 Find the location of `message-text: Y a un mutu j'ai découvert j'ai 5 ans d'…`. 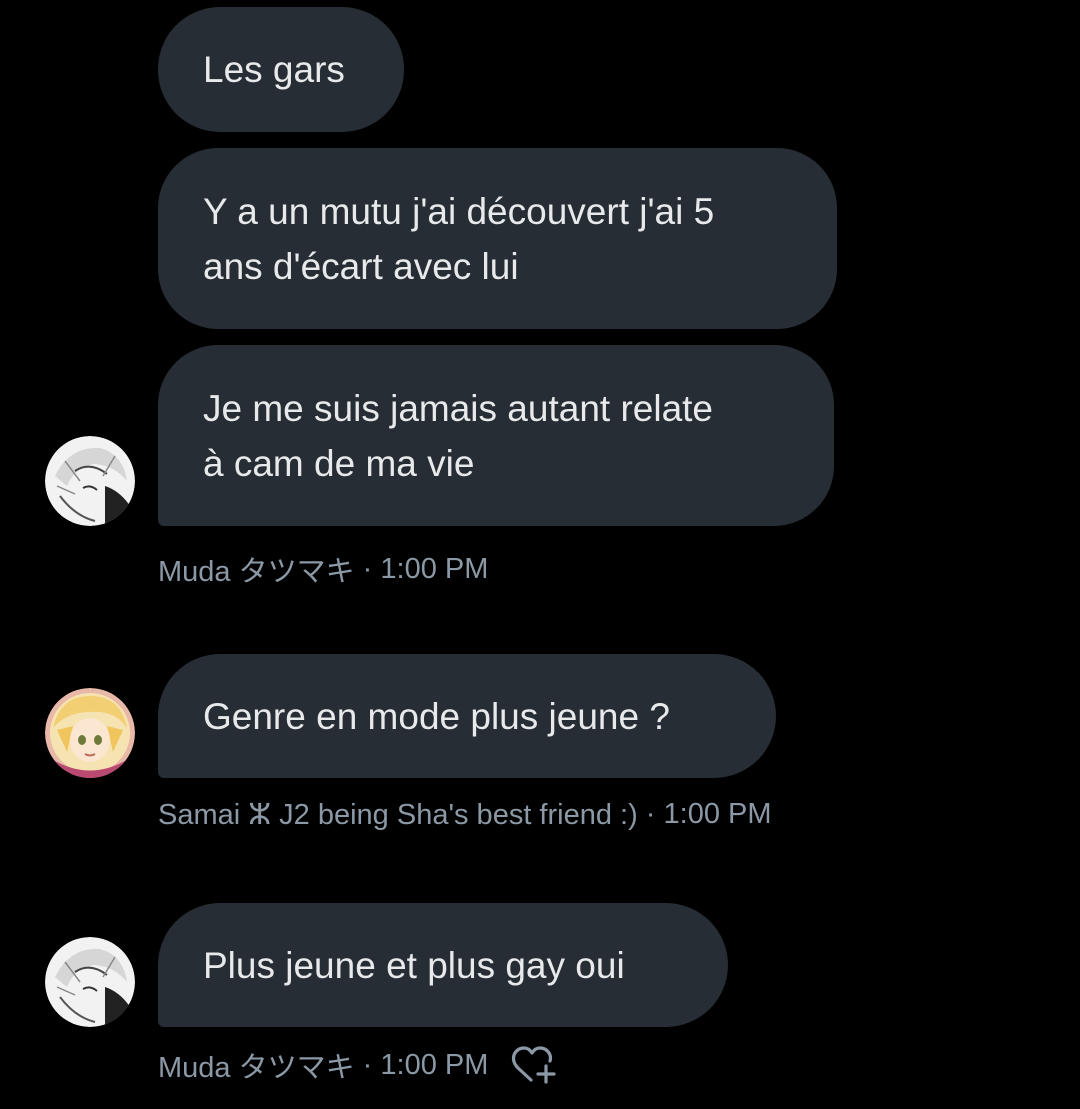

message-text: Y a un mutu j'ai découvert j'ai 5 ans d'… is located at coordinates (459, 238).